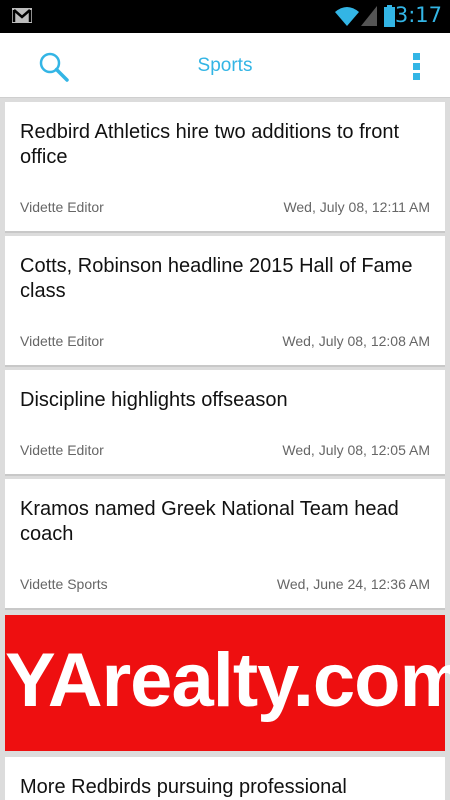 The height and width of the screenshot is (800, 450). Describe the element at coordinates (369, 16) in the screenshot. I see `signal-icon` at that location.